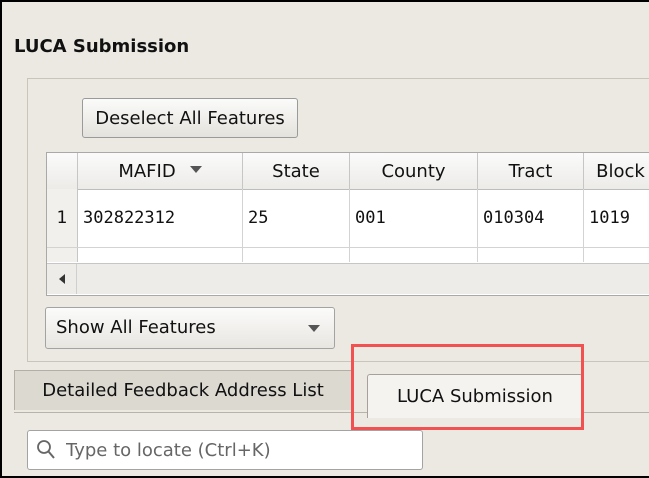 The height and width of the screenshot is (478, 649). What do you see at coordinates (62, 171) in the screenshot?
I see `row-index-header` at bounding box center [62, 171].